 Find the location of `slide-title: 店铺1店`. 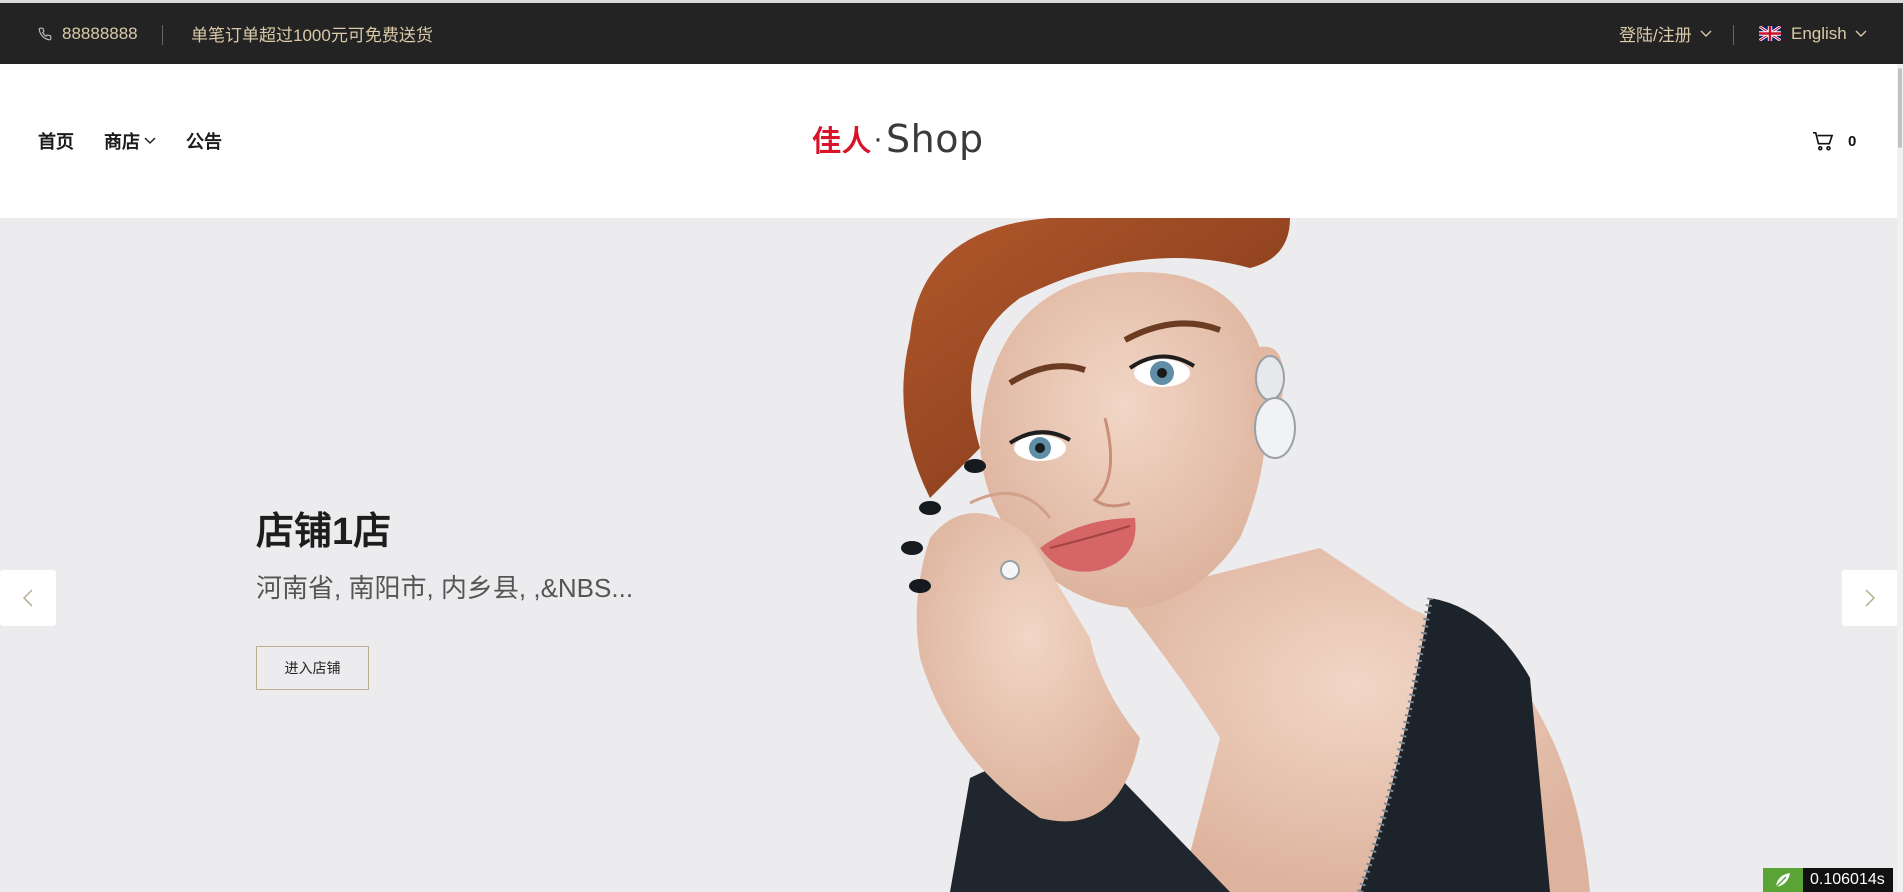

slide-title: 店铺1店 is located at coordinates (324, 532).